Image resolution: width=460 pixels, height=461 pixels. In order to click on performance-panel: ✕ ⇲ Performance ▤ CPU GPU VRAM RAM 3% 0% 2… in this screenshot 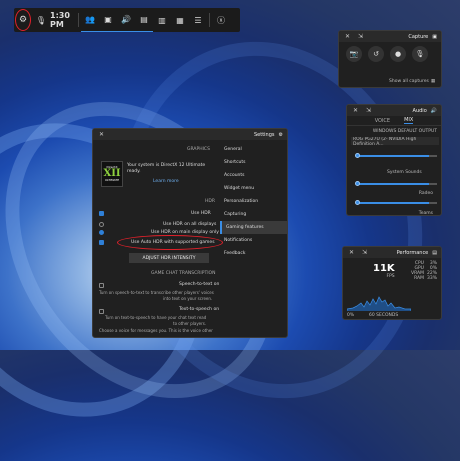, I will do `click(392, 283)`.